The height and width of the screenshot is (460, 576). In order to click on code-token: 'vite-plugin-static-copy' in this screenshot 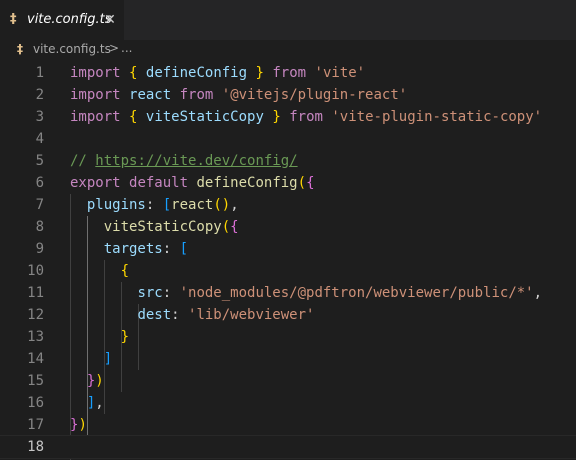, I will do `click(437, 117)`.